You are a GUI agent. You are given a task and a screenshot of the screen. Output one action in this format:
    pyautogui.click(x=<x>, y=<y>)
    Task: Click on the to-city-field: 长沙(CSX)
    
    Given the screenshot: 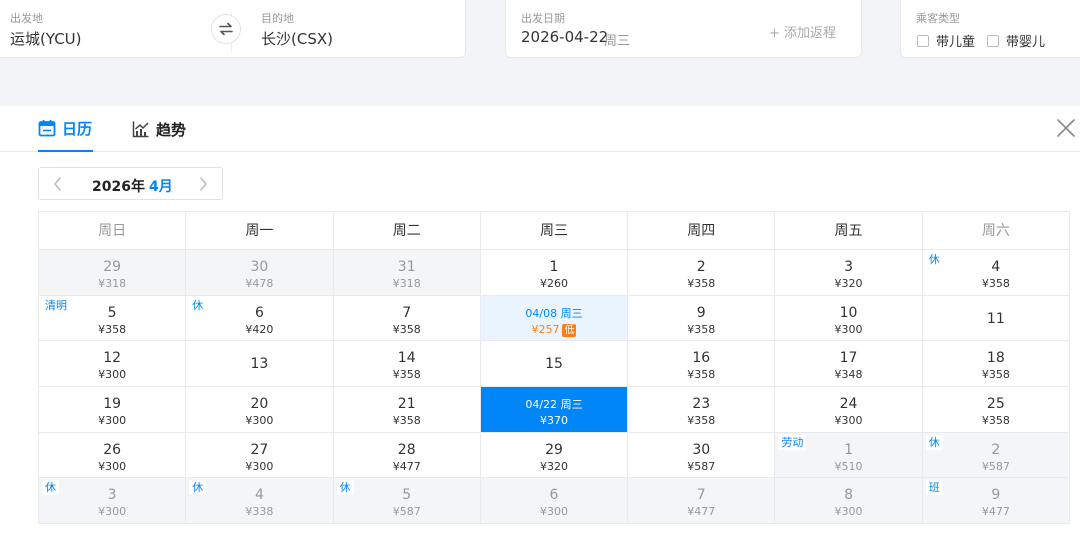 What is the action you would take?
    pyautogui.click(x=297, y=38)
    